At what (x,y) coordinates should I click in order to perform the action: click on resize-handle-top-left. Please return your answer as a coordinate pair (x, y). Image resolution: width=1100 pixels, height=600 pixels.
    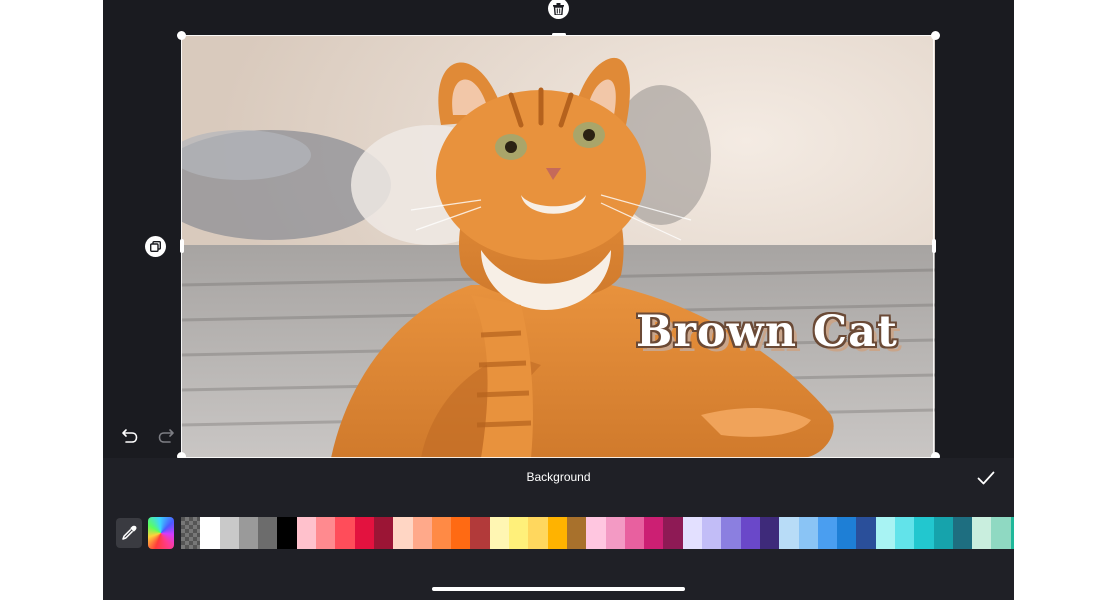
    Looking at the image, I should click on (181, 35).